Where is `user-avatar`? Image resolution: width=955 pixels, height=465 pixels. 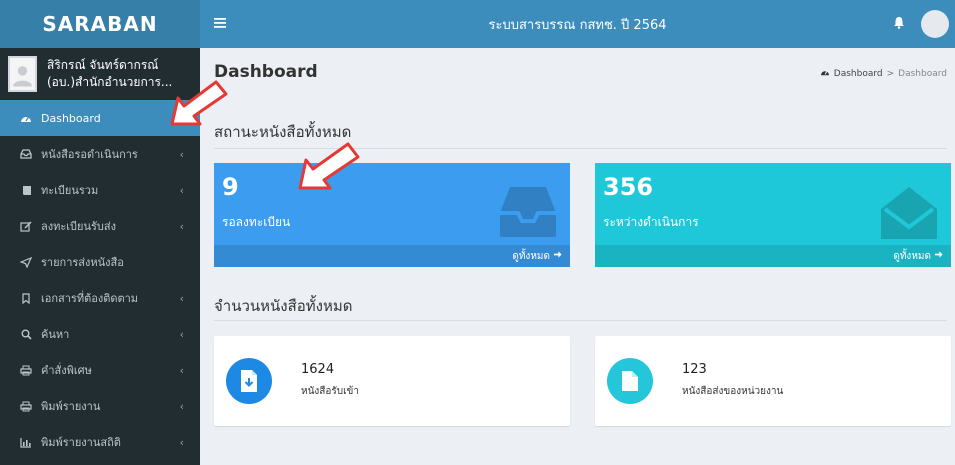
user-avatar is located at coordinates (22, 74).